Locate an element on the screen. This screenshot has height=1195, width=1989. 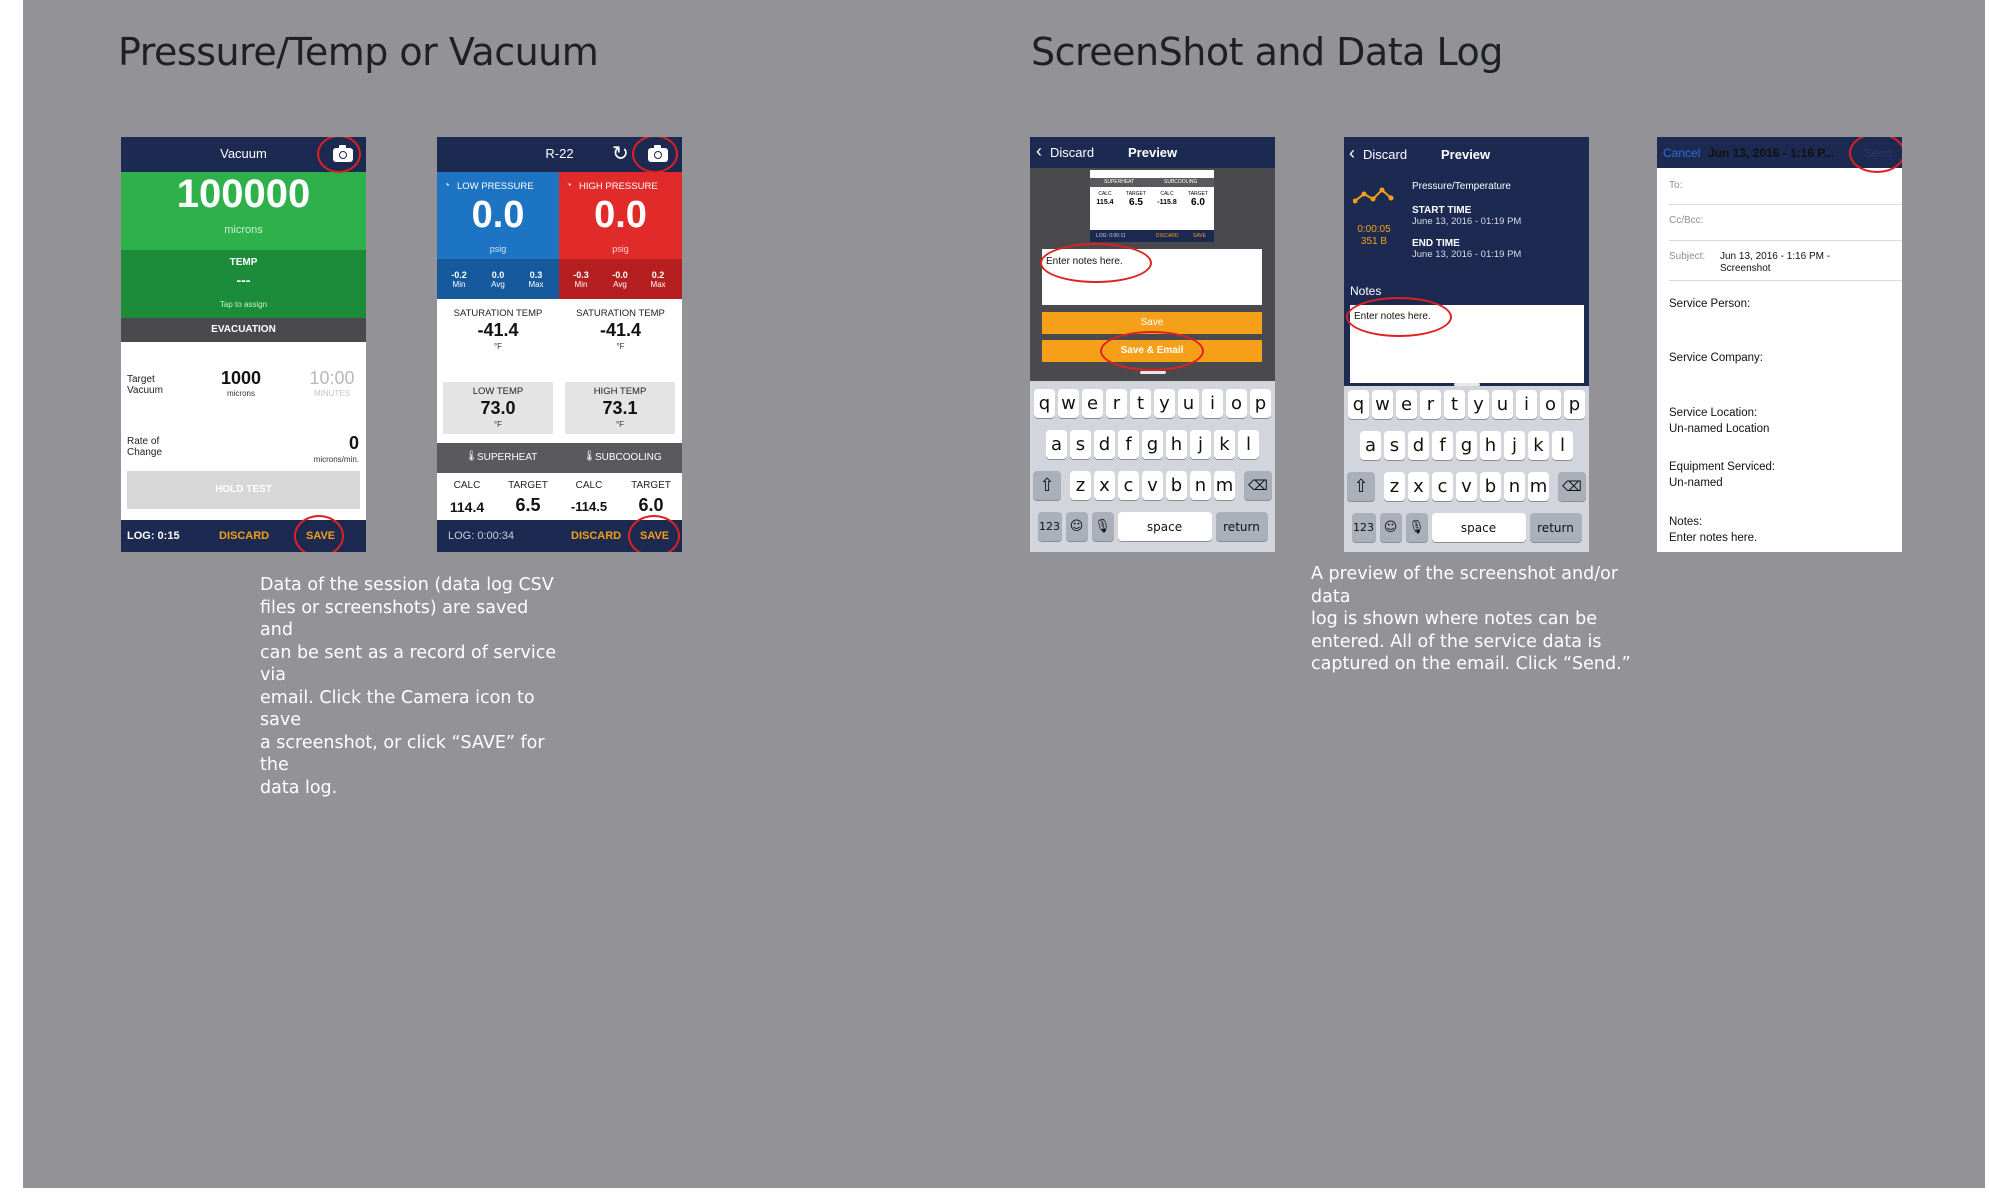
cancel-button: Cancel is located at coordinates (1681, 153).